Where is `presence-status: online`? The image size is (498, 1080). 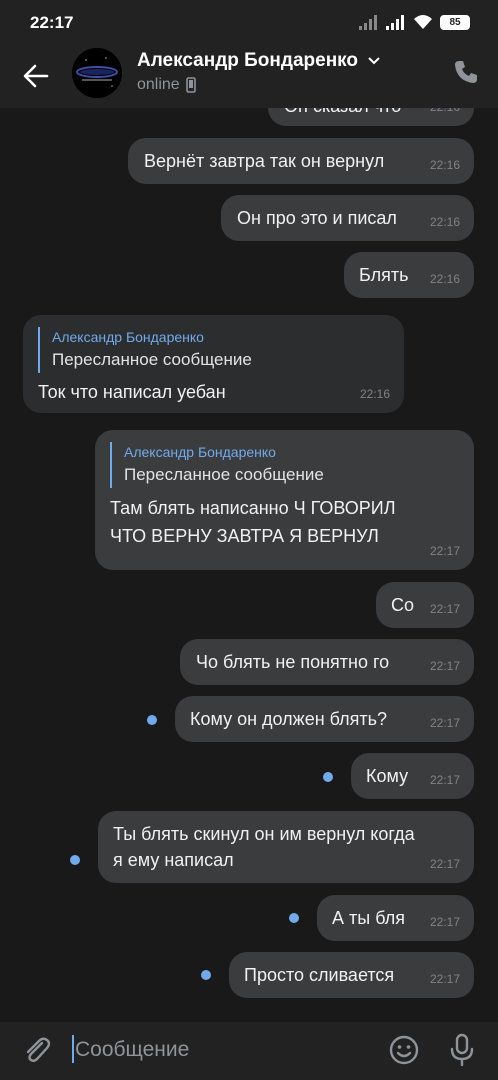
presence-status: online is located at coordinates (166, 85).